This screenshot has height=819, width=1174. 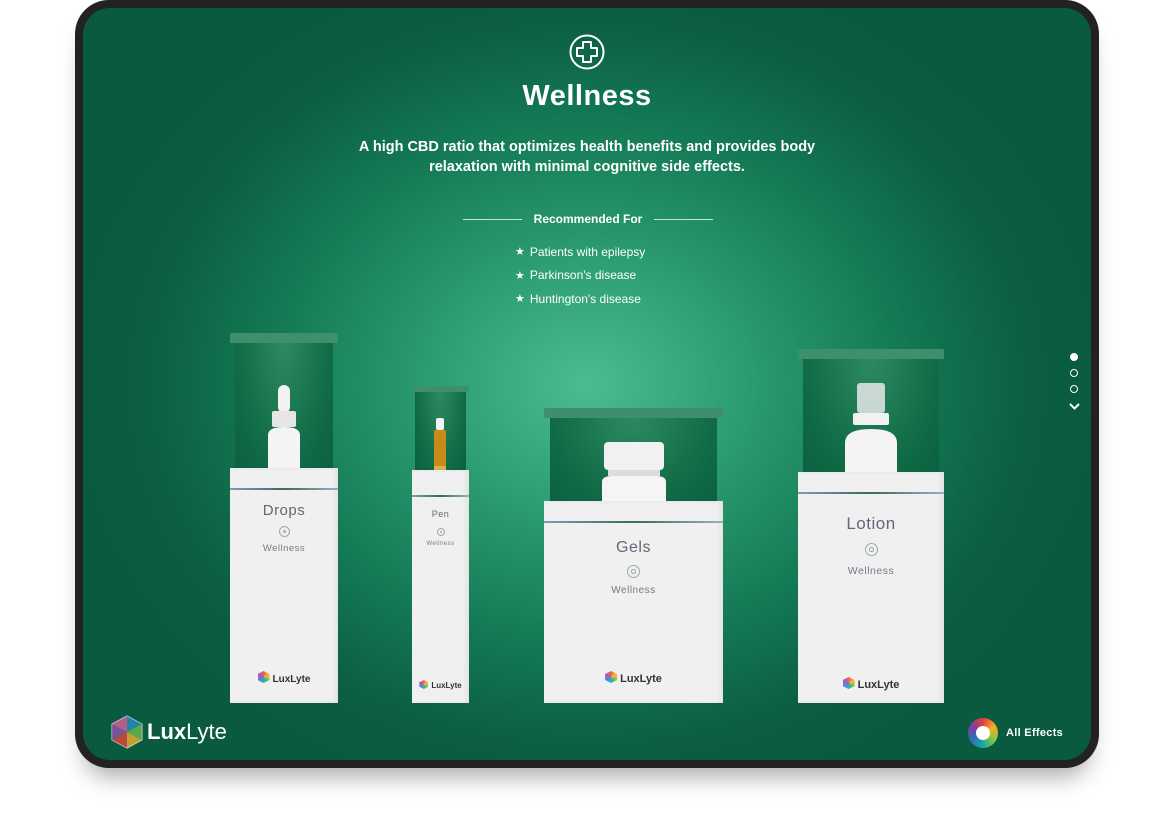 I want to click on list-item: ★ Patients with epilepsy, so click(x=580, y=251).